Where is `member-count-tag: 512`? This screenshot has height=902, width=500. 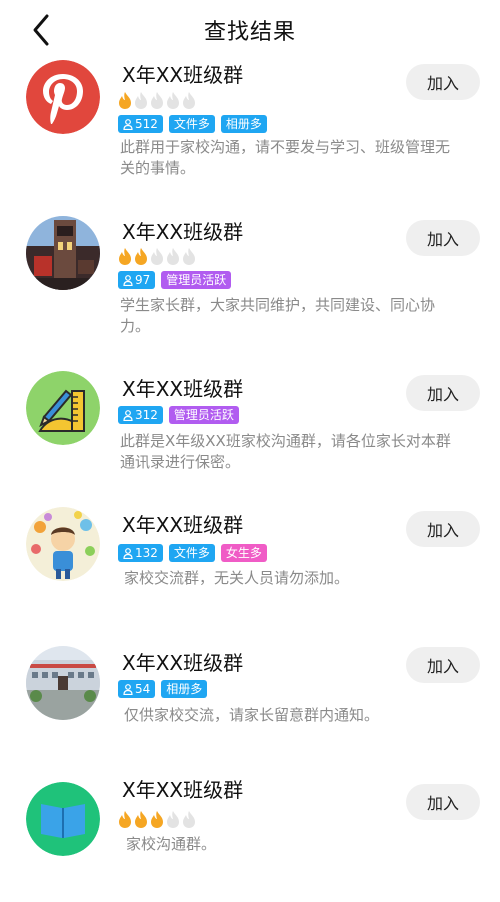
member-count-tag: 512 is located at coordinates (140, 124).